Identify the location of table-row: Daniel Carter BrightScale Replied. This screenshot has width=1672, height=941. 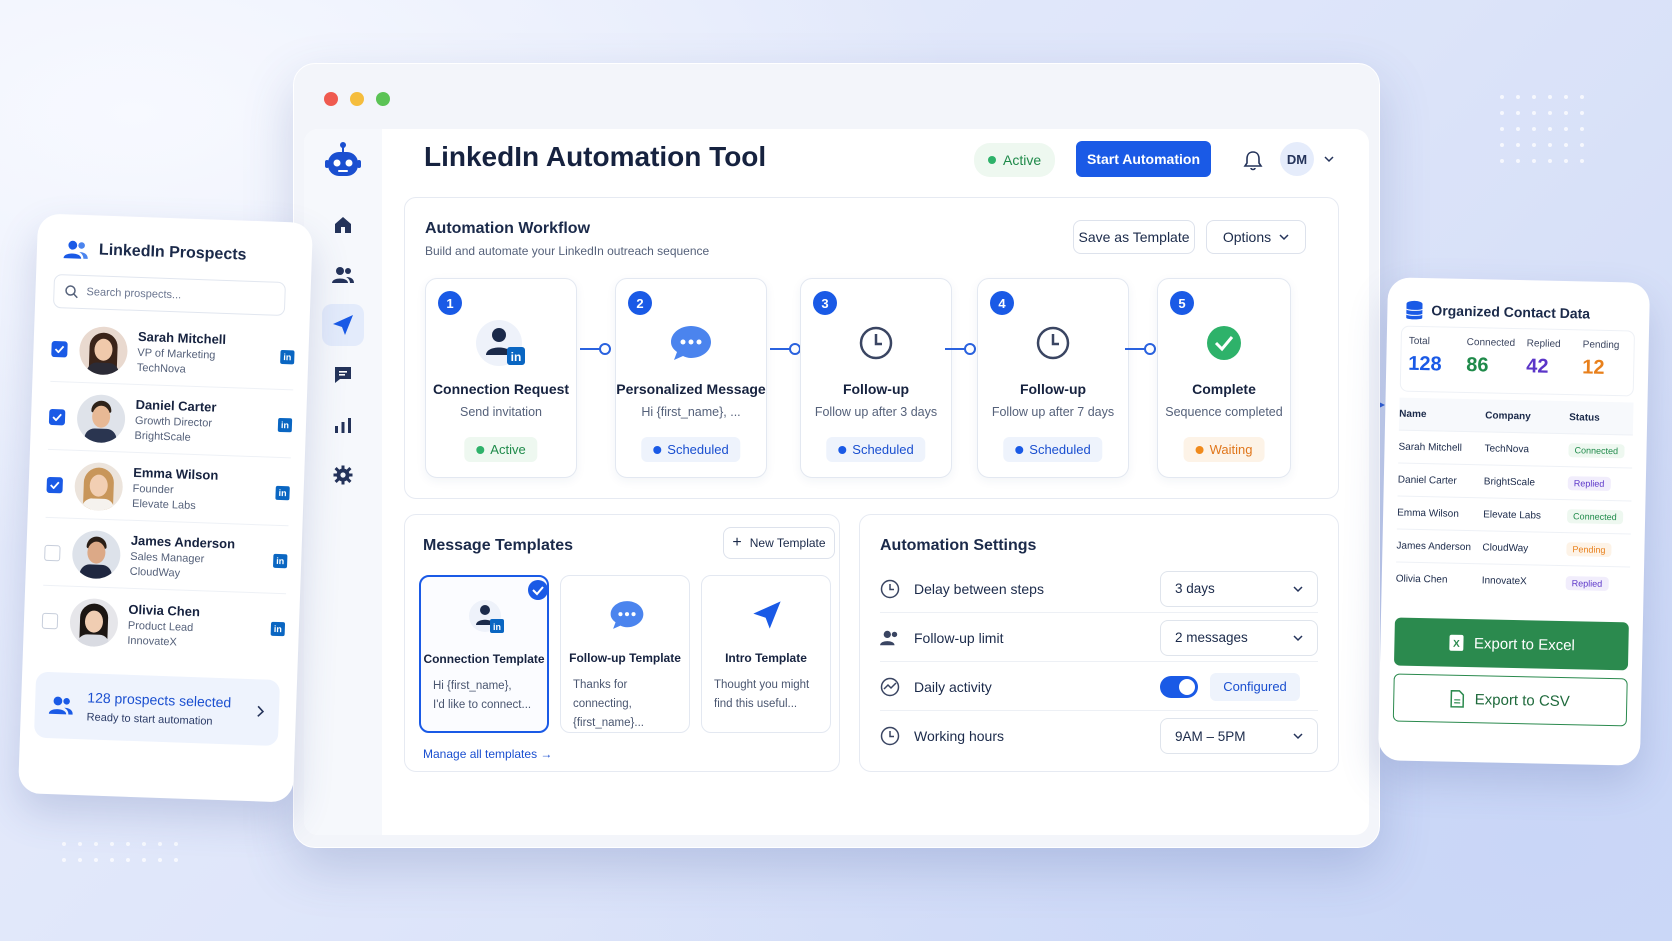
(1515, 482).